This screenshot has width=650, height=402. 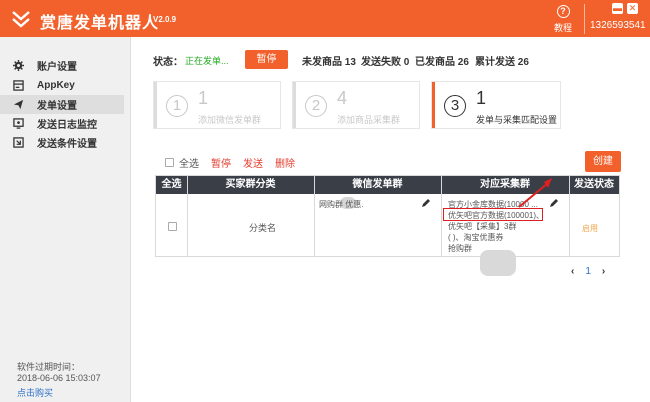 What do you see at coordinates (221, 162) in the screenshot?
I see `pause-link: 暂停` at bounding box center [221, 162].